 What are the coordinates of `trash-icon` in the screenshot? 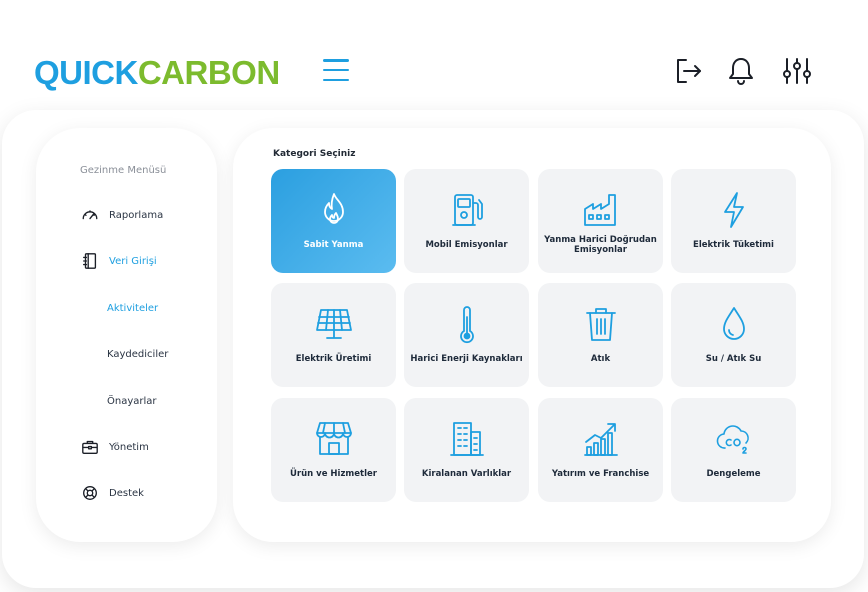 It's located at (600, 324).